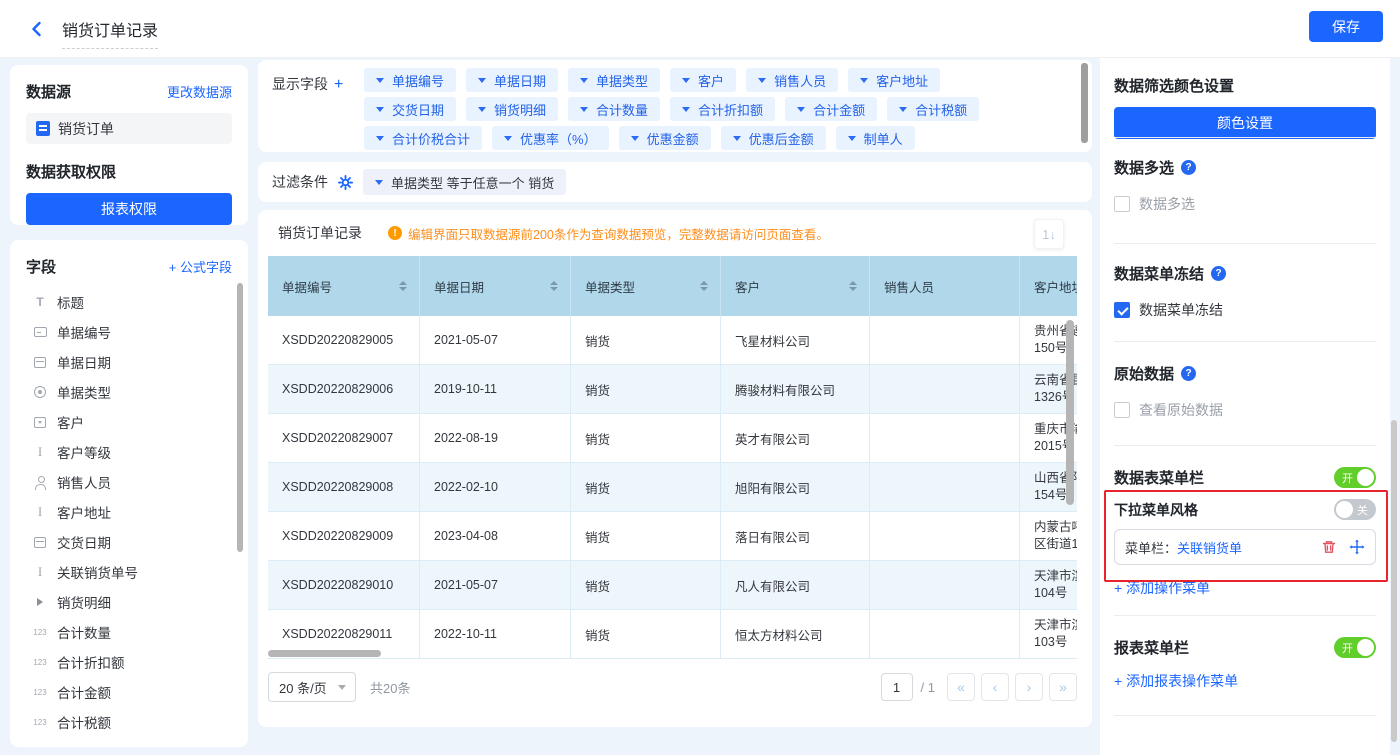 The image size is (1400, 755). I want to click on datasource-title: 数据源, so click(49, 92).